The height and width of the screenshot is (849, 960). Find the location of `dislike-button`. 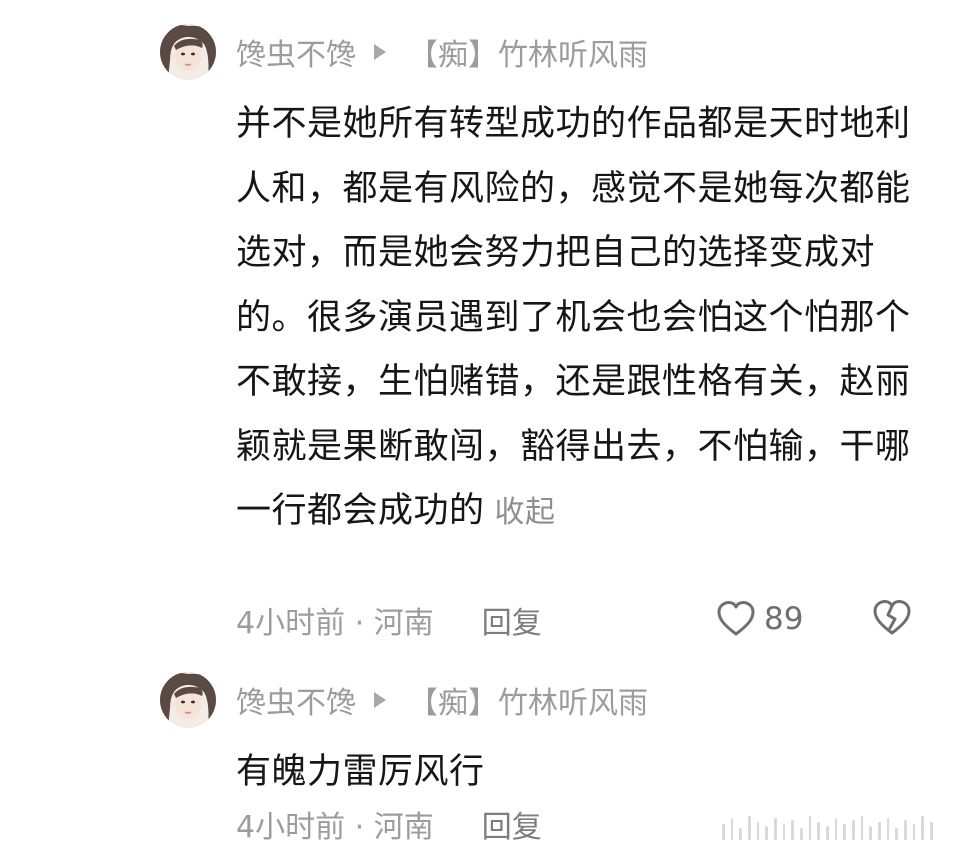

dislike-button is located at coordinates (892, 622).